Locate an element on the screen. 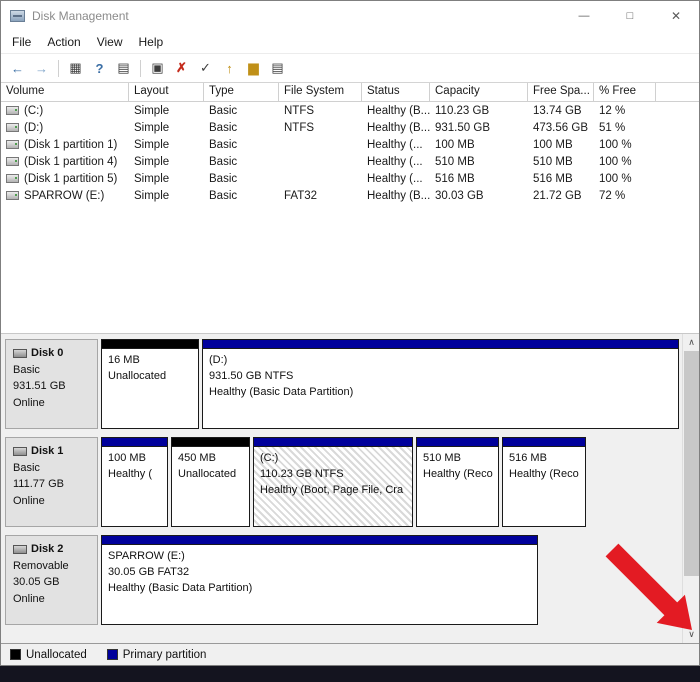 The height and width of the screenshot is (682, 700). maximize-button: □ is located at coordinates (630, 16).